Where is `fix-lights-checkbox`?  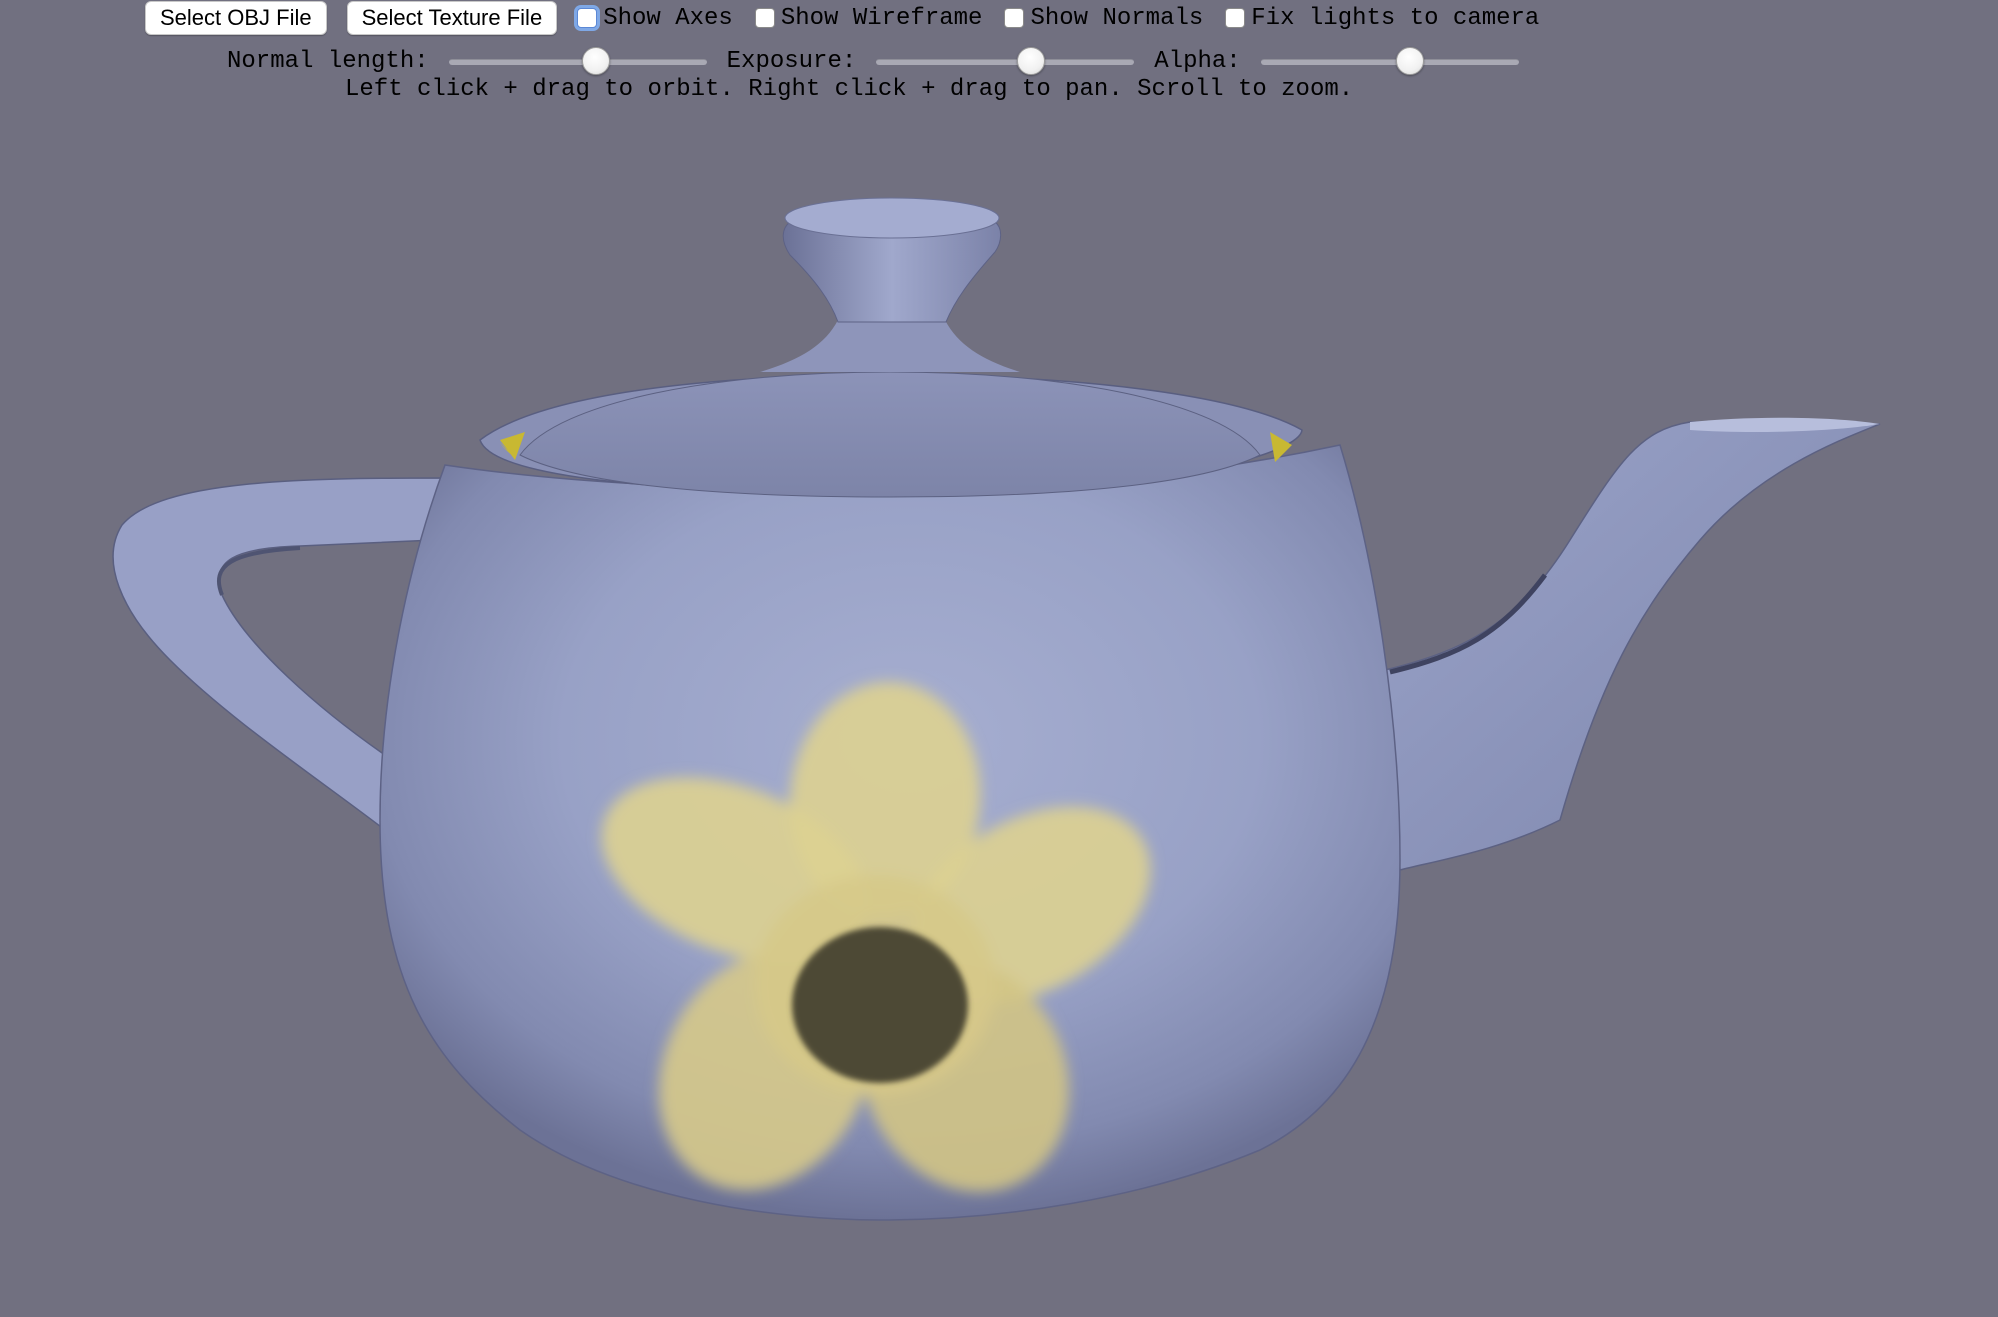 fix-lights-checkbox is located at coordinates (1235, 18).